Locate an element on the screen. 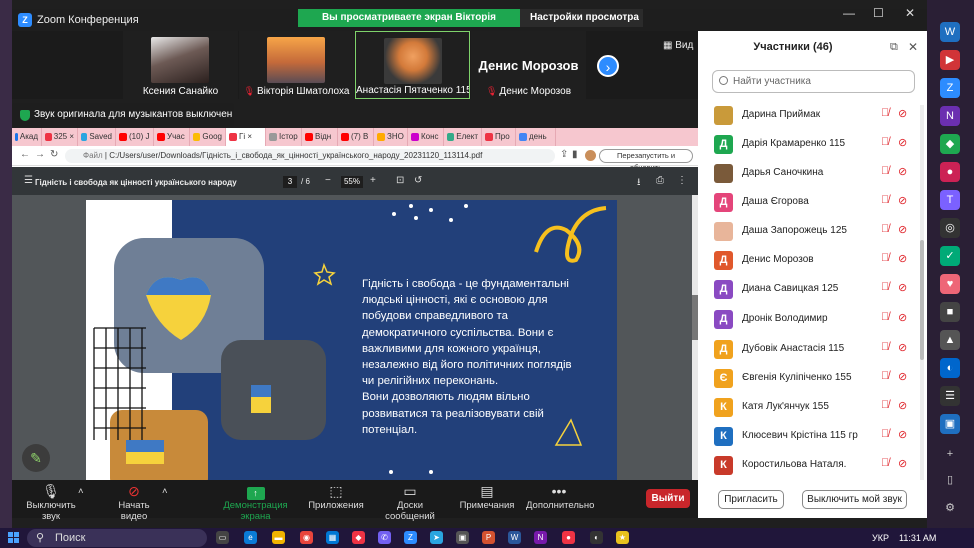 The height and width of the screenshot is (548, 974). whiteboards-button: ▭ Доски сообщений is located at coordinates (410, 502).